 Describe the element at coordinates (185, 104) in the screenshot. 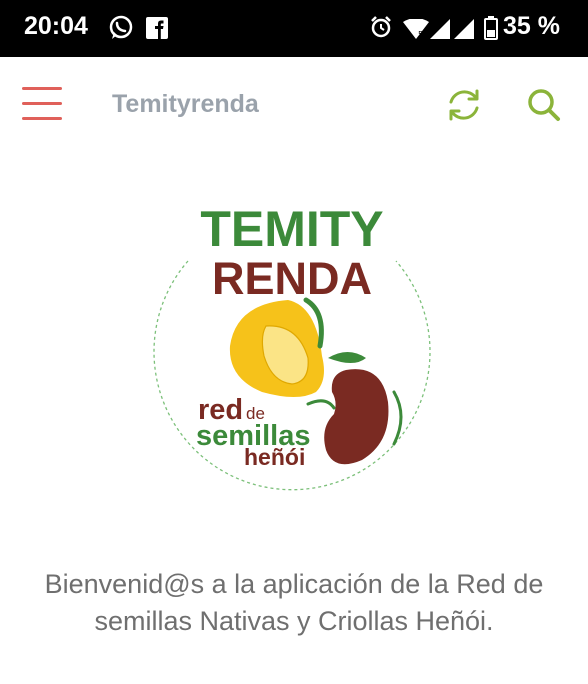

I see `app-title: Temityrenda` at that location.